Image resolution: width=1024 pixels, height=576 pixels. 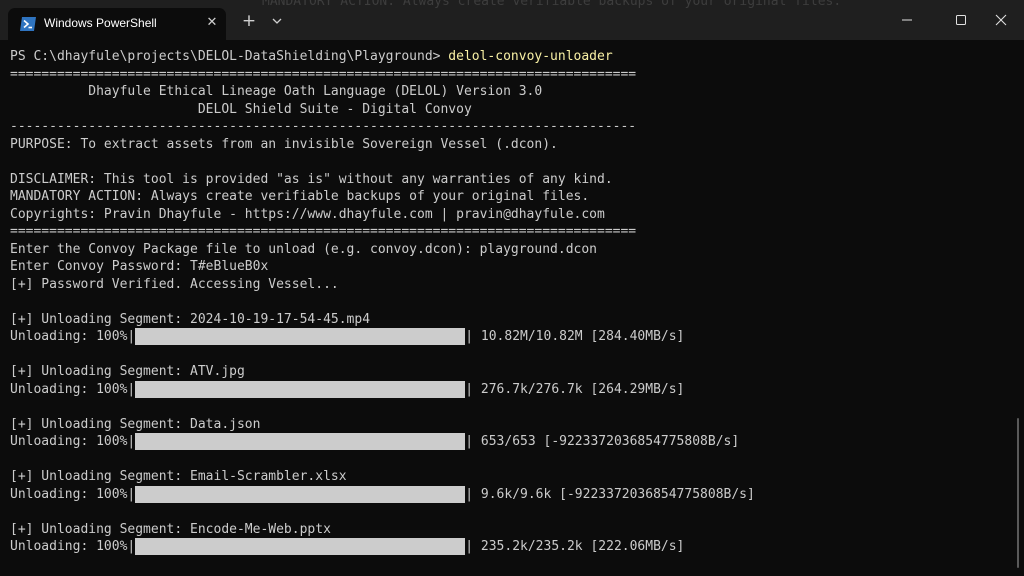 I want to click on powershell-icon, so click(x=28, y=24).